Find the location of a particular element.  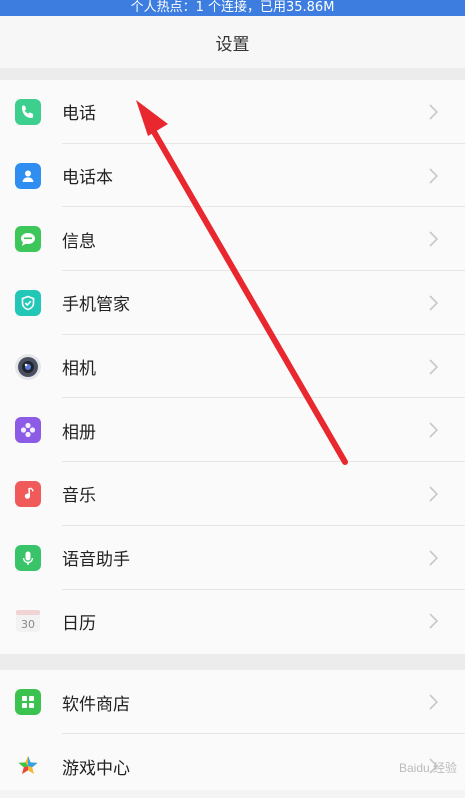

settings-item-label: 音乐 is located at coordinates (79, 496).